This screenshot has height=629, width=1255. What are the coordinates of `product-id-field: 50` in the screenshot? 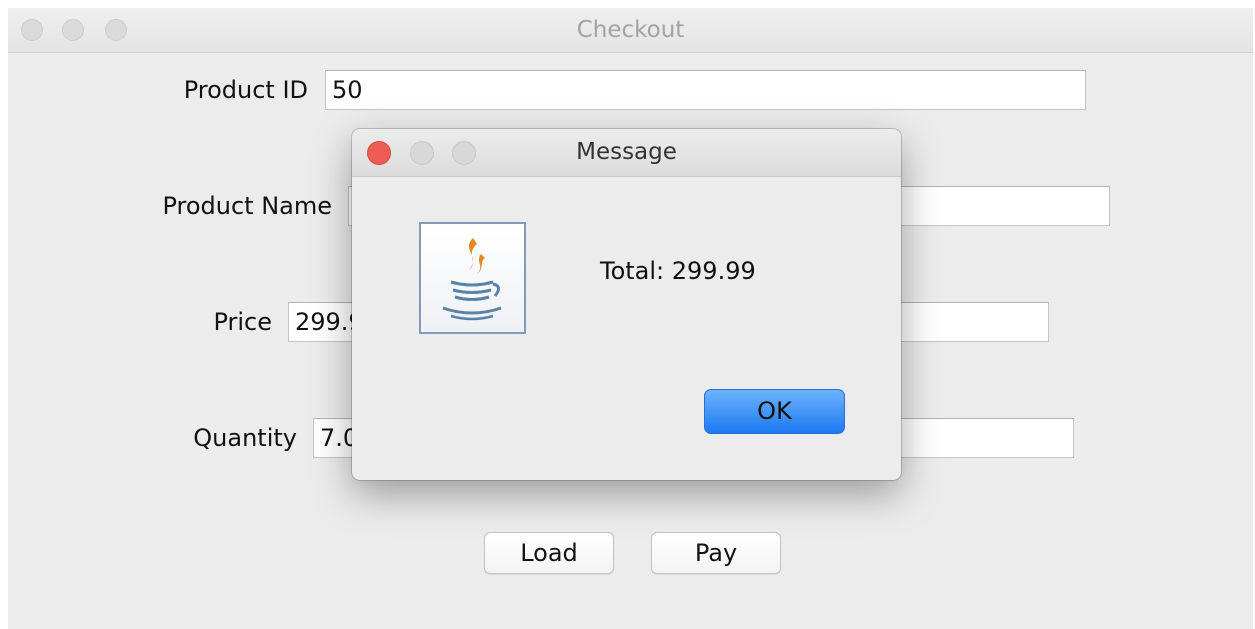 It's located at (705, 90).